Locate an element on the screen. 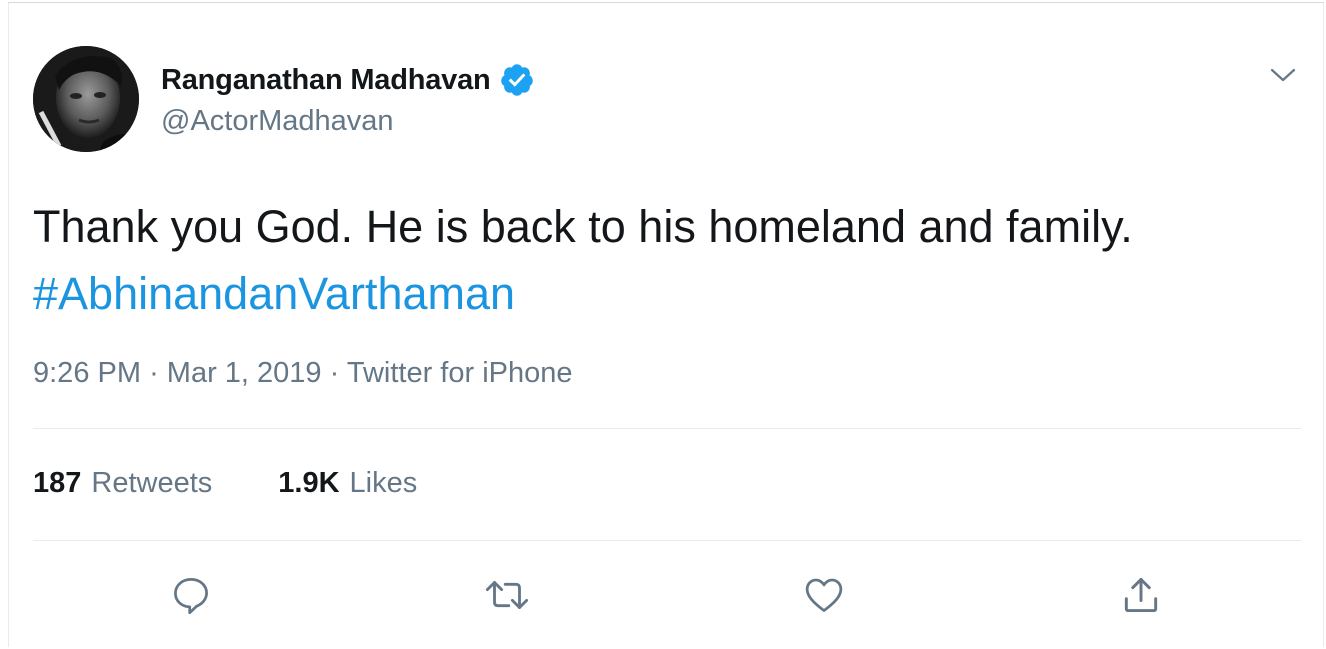  more-options-button is located at coordinates (1283, 75).